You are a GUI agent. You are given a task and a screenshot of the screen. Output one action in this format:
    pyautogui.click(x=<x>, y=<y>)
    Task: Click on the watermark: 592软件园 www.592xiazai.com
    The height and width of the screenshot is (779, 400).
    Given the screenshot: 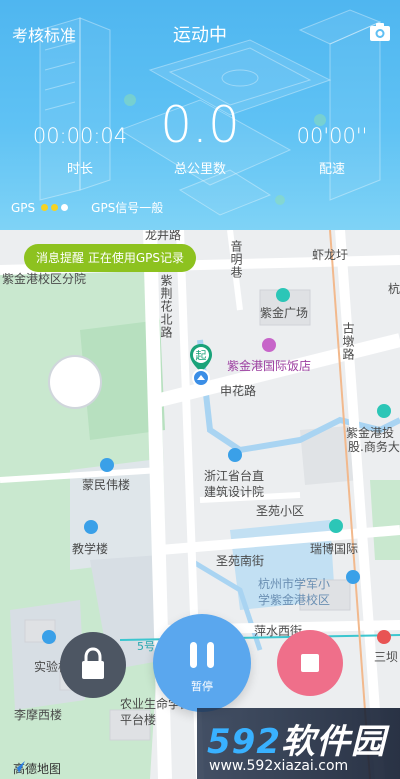 What is the action you would take?
    pyautogui.click(x=298, y=743)
    